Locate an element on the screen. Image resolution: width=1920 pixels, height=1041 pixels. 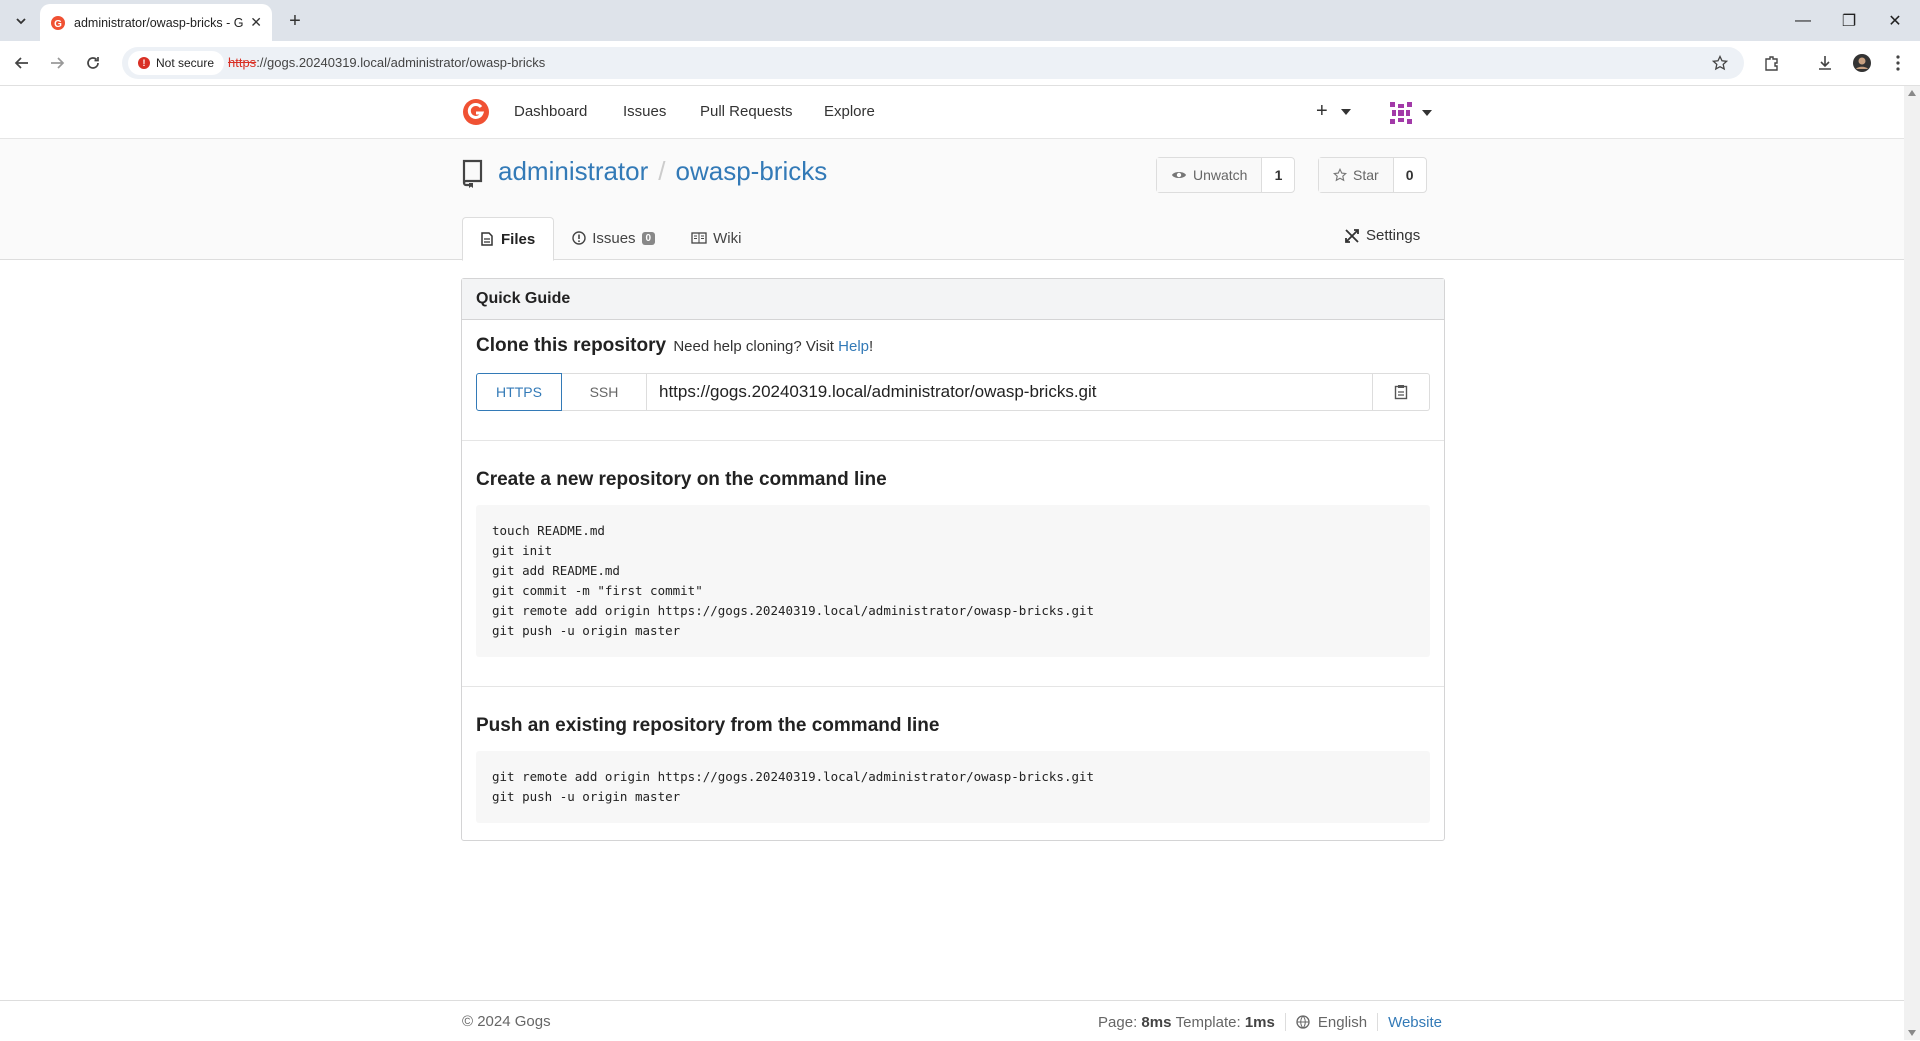
nav-explore: Explore is located at coordinates (849, 111).